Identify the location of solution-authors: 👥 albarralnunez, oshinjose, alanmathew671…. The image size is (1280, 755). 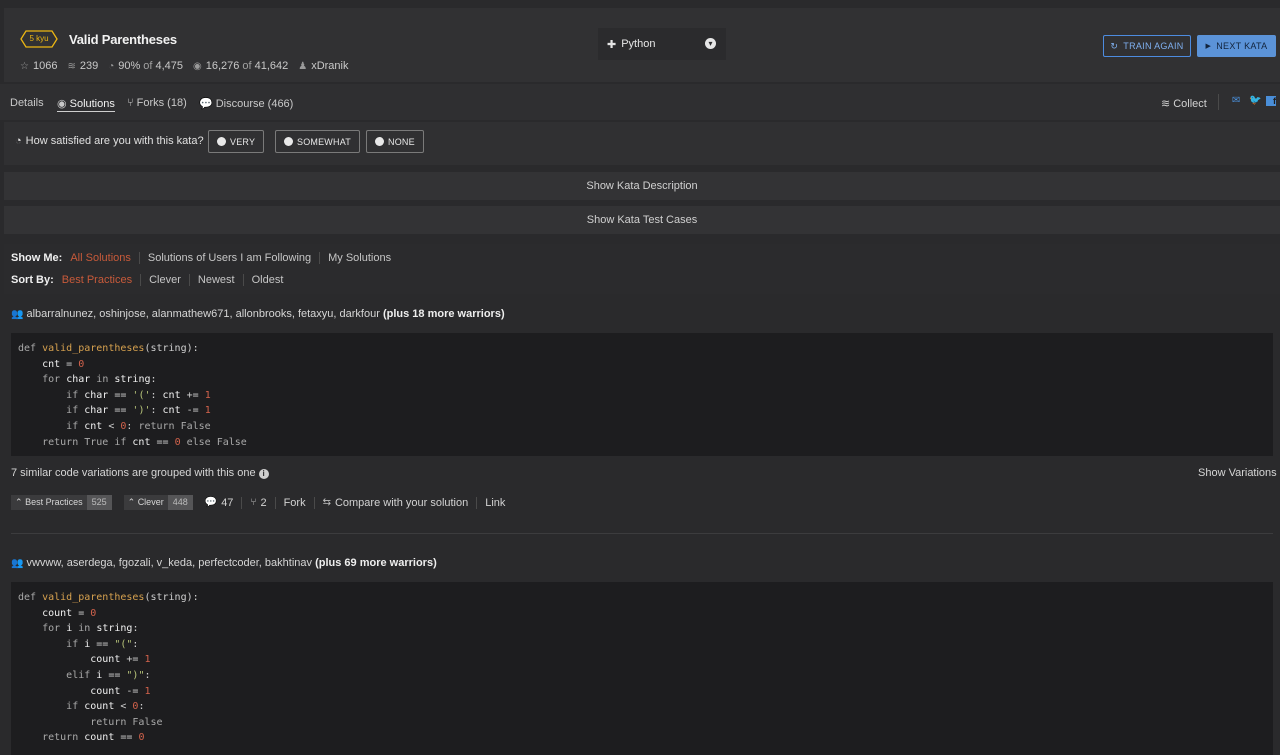
(258, 314).